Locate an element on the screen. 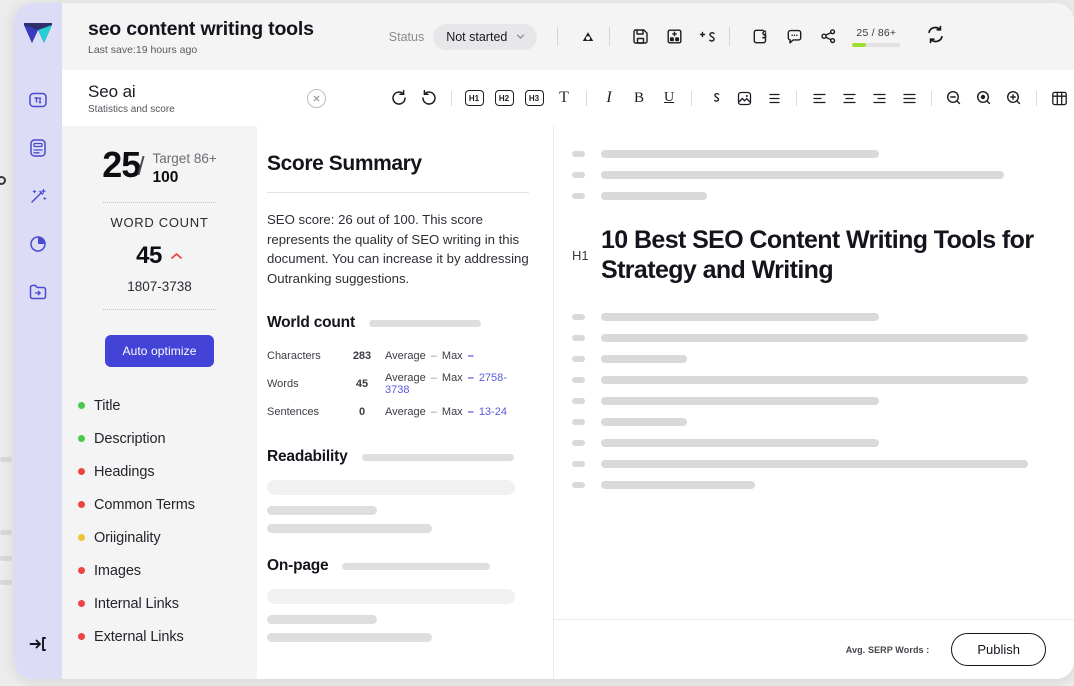 This screenshot has height=686, width=1074. status-control: Status Not started is located at coordinates (463, 36).